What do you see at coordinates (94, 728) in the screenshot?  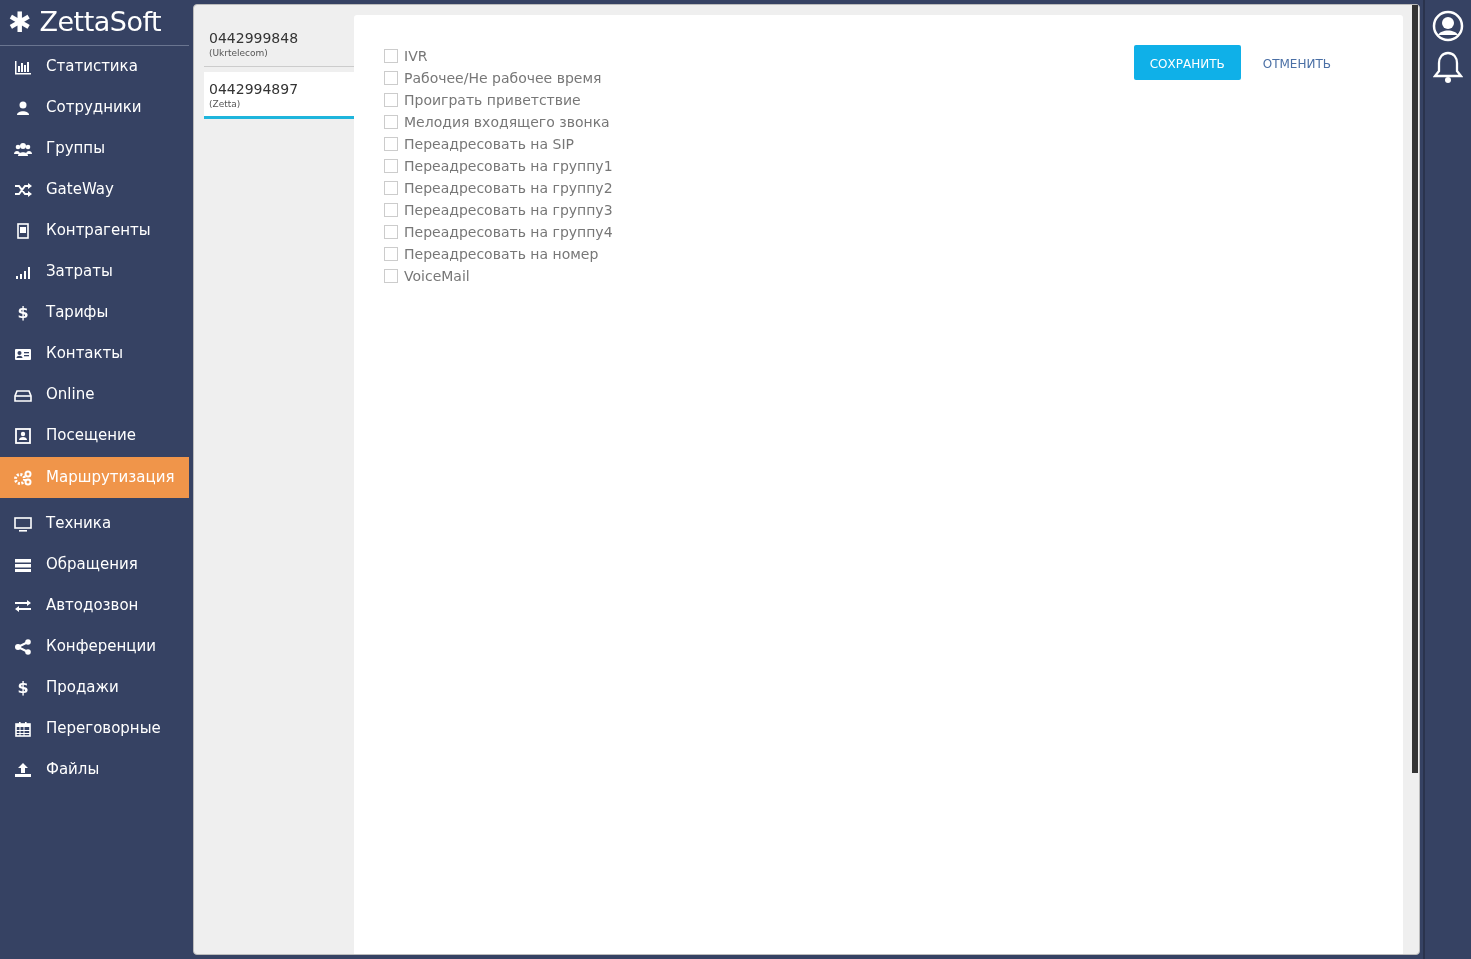 I see `sidebar-item: Переговорные` at bounding box center [94, 728].